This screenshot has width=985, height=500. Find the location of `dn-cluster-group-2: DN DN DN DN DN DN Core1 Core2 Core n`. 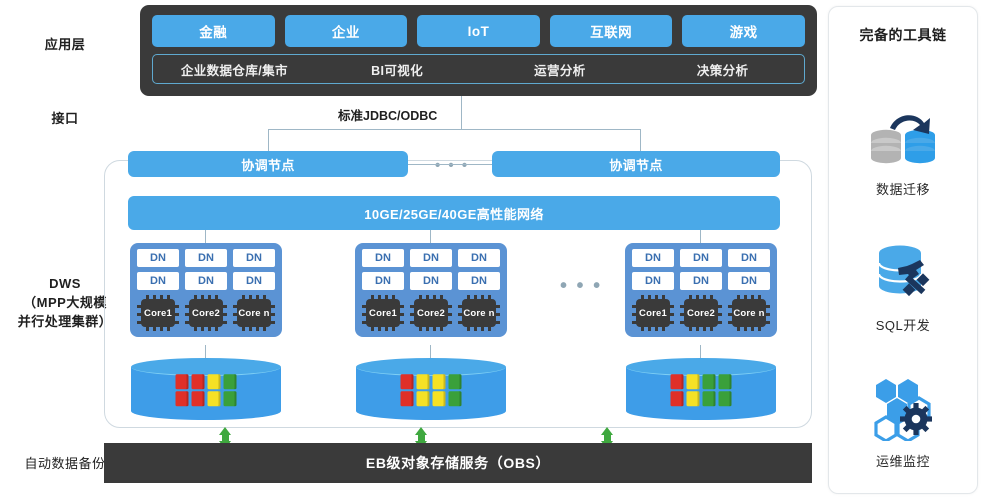

dn-cluster-group-2: DN DN DN DN DN DN Core1 Core2 Core n is located at coordinates (431, 290).